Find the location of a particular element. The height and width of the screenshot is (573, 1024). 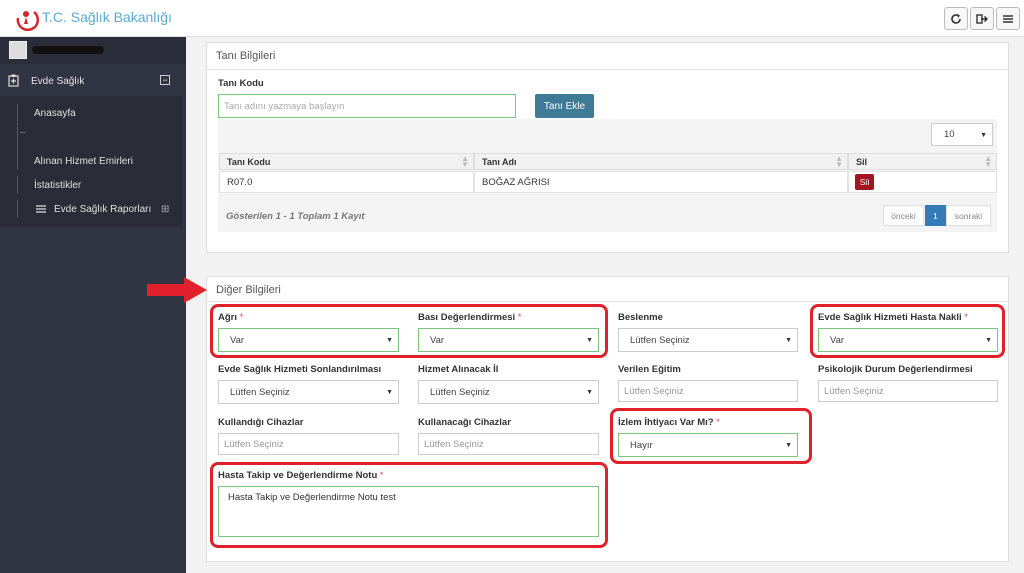

clipboard-icon is located at coordinates (13, 80).